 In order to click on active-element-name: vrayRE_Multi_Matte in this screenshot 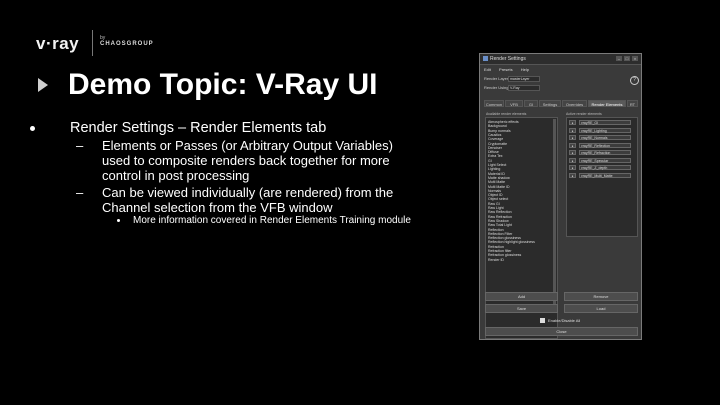, I will do `click(605, 175)`.